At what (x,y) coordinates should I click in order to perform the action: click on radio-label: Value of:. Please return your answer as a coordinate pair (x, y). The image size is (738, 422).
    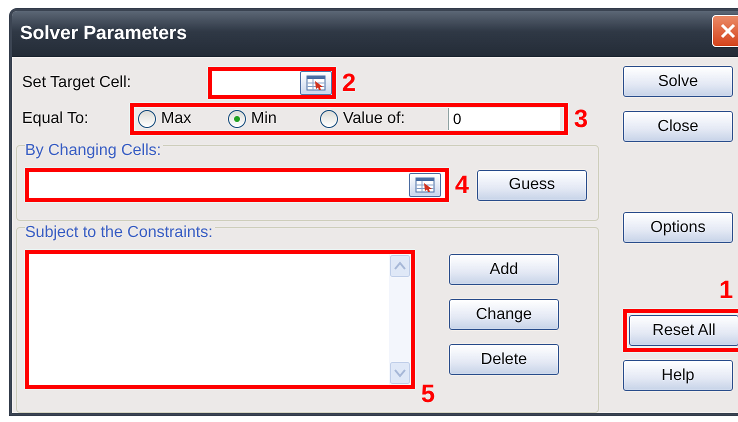
    Looking at the image, I should click on (374, 119).